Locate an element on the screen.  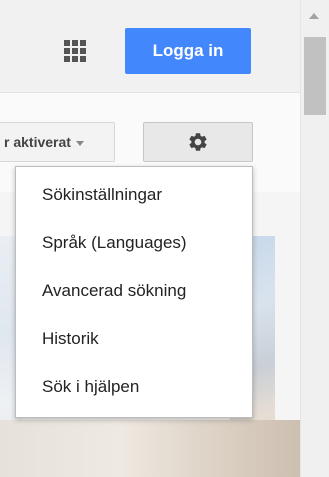
menu-item-help: Sök i hjälpen is located at coordinates (134, 387).